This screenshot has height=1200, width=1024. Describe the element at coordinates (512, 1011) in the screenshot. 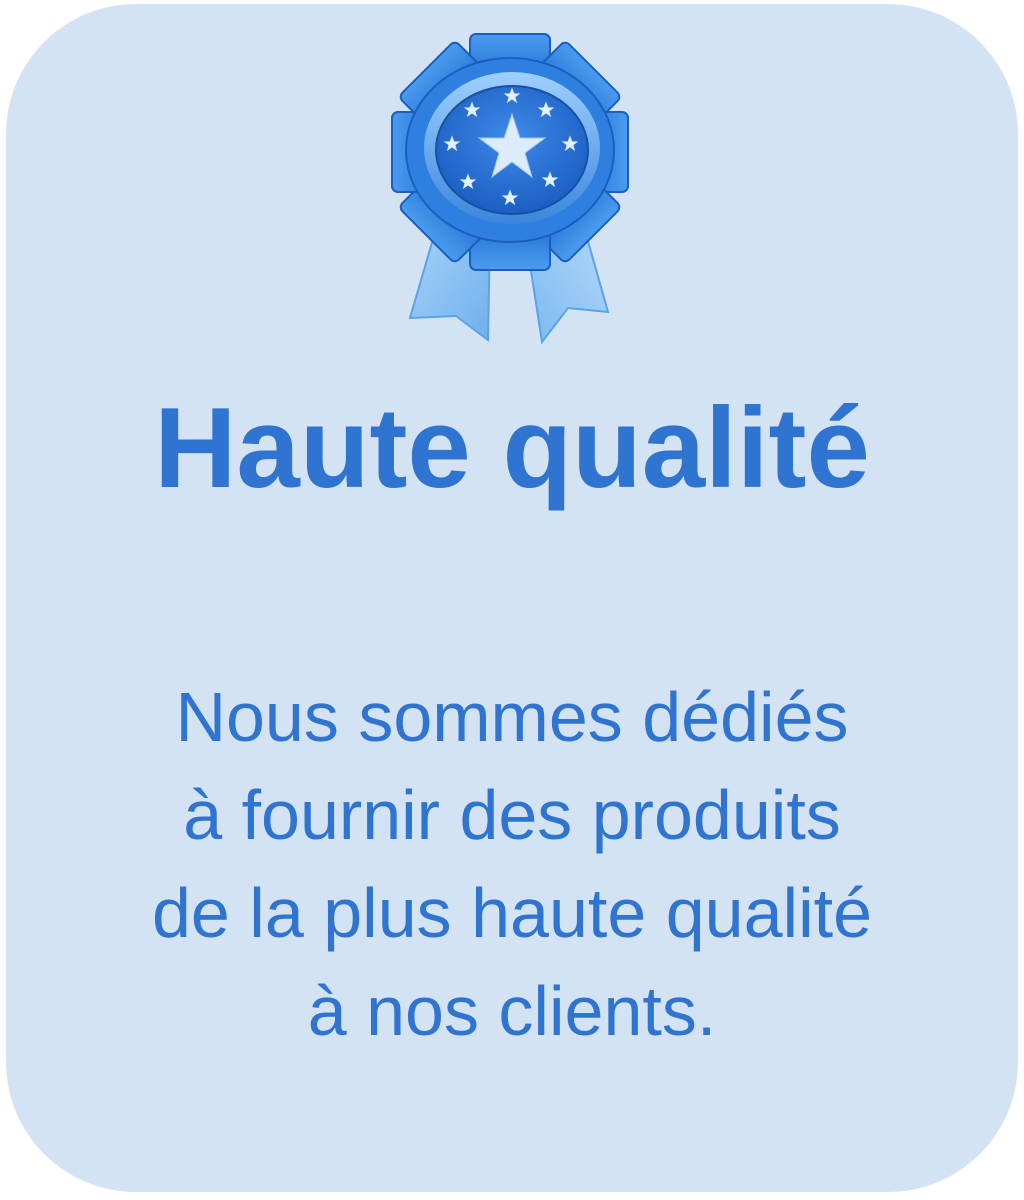

I see `description-line: à nos clients.` at that location.